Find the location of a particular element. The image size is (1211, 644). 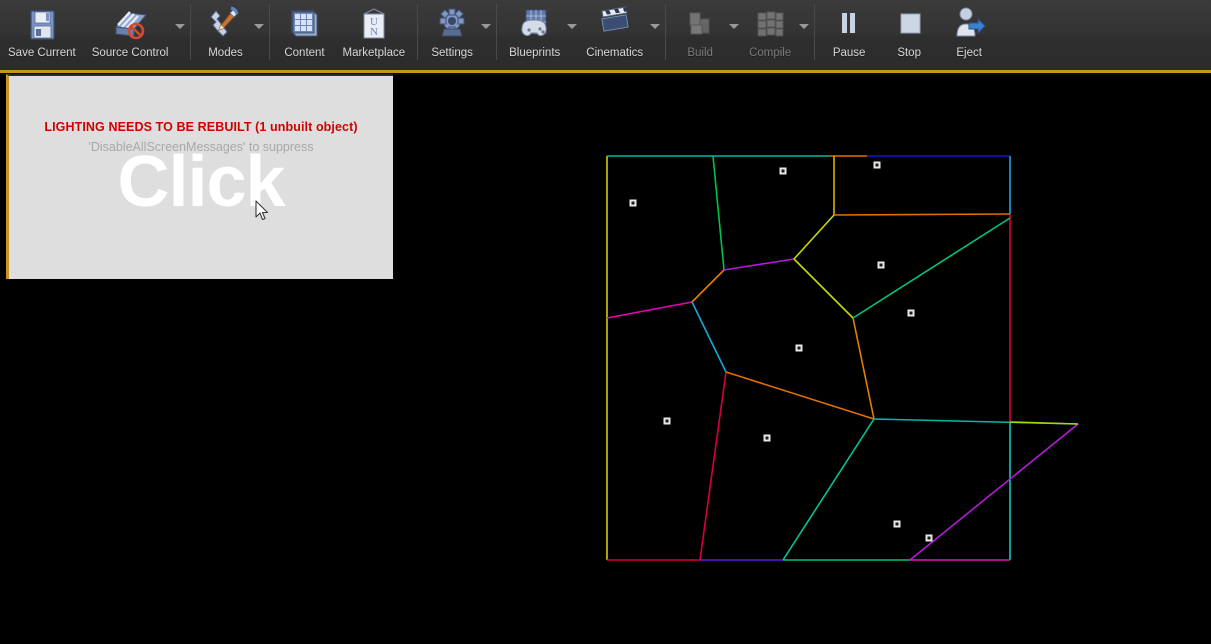

build-button: Build is located at coordinates (705, 35).